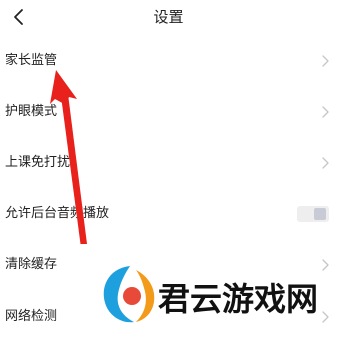  I want to click on watermark-logo-icon, so click(129, 294).